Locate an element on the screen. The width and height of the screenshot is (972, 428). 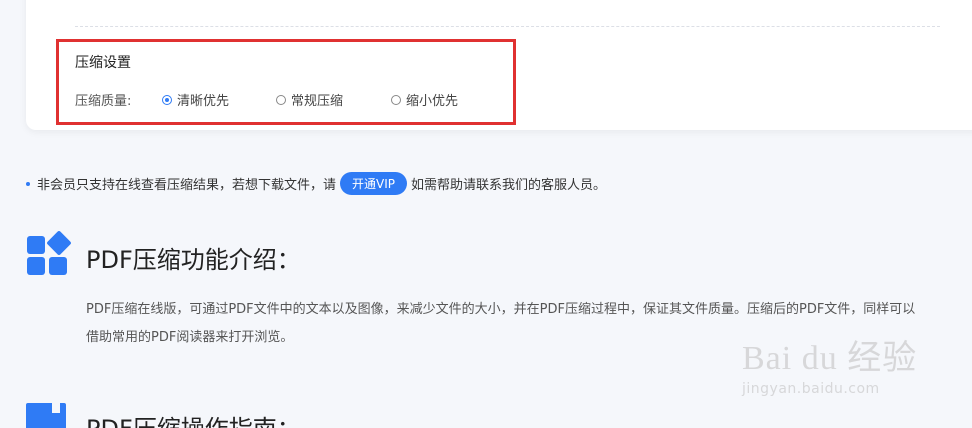
radio-checked-icon is located at coordinates (167, 99).